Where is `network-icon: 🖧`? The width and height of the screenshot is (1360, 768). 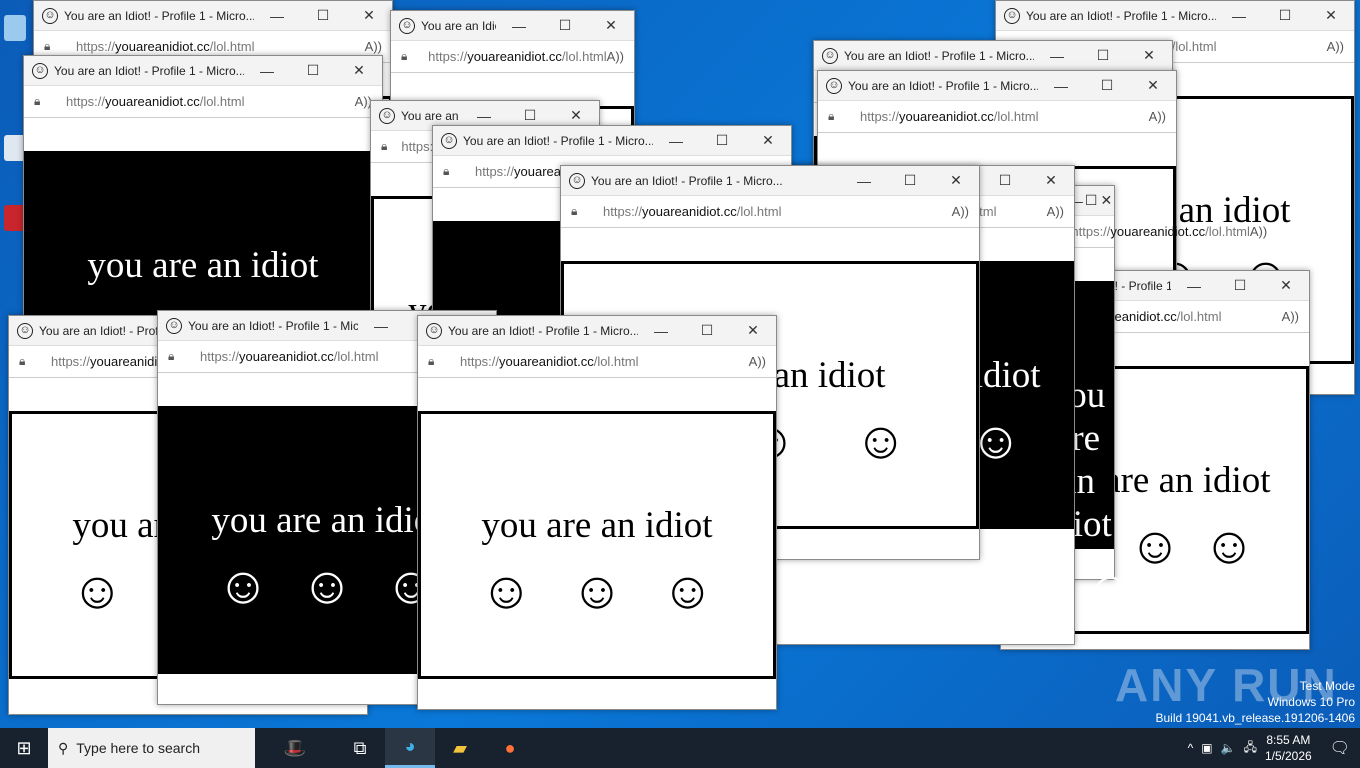
network-icon: 🖧 is located at coordinates (1250, 748).